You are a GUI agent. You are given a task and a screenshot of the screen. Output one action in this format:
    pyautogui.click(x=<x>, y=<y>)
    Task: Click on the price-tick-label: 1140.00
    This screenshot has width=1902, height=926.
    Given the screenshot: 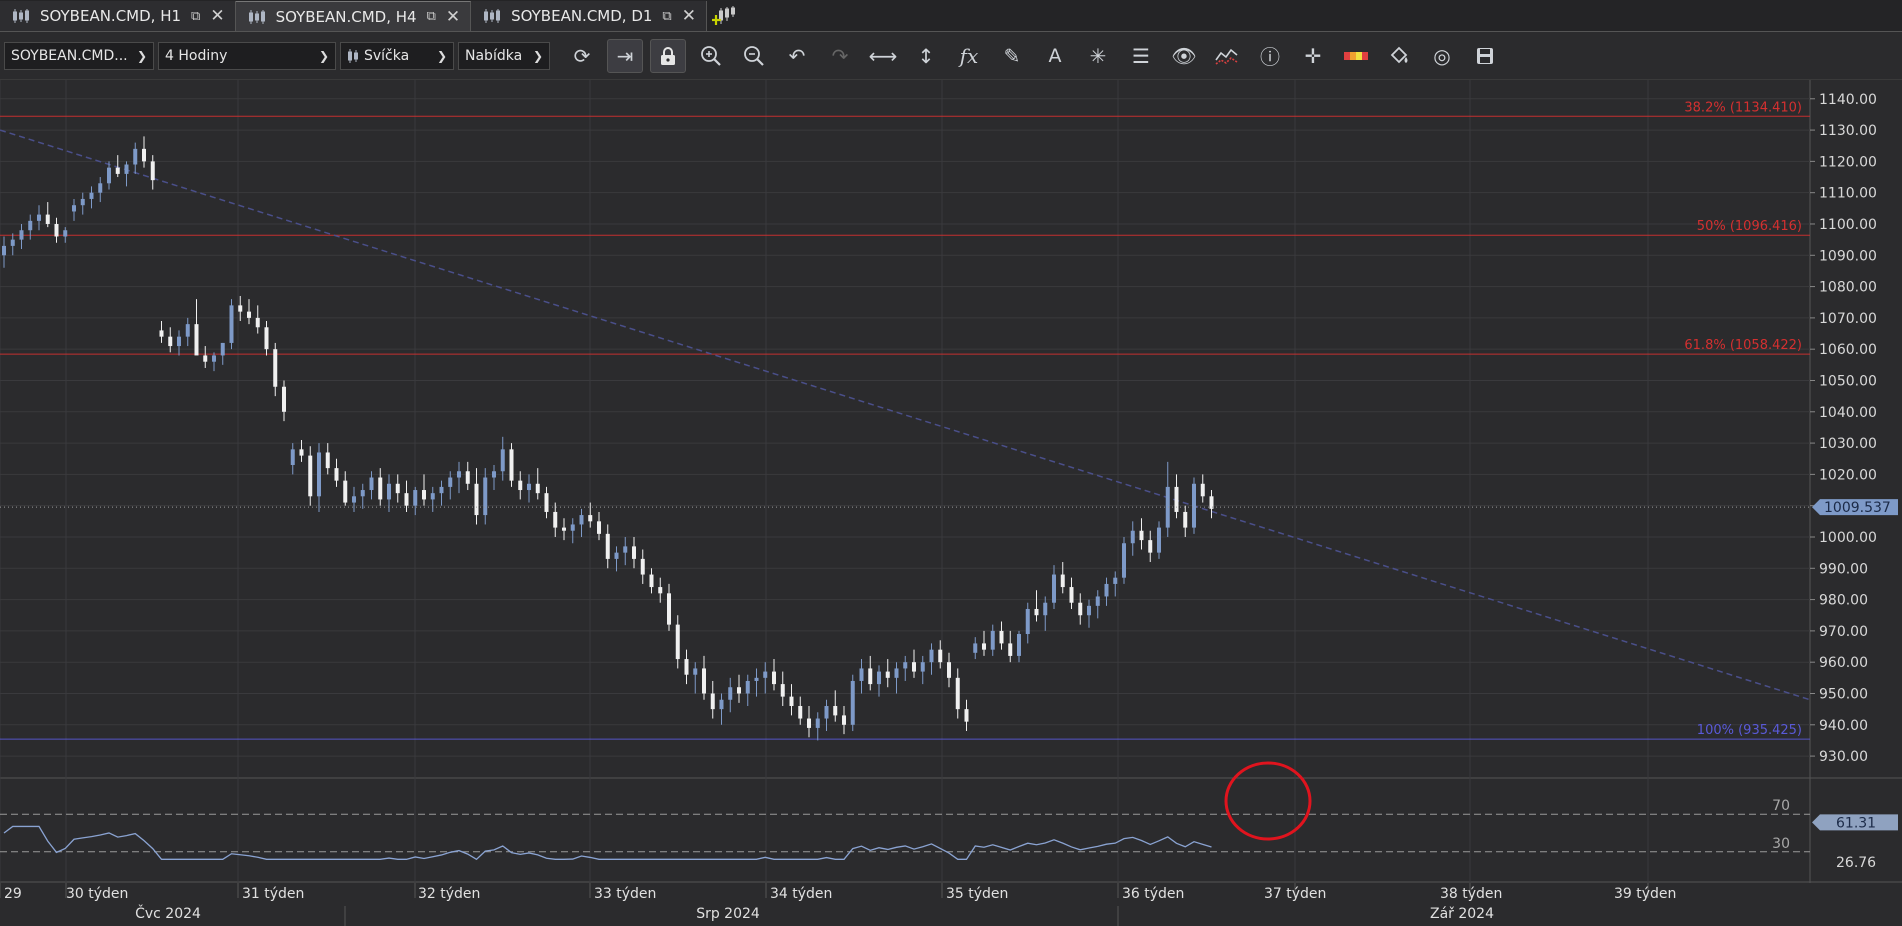 What is the action you would take?
    pyautogui.click(x=1848, y=100)
    